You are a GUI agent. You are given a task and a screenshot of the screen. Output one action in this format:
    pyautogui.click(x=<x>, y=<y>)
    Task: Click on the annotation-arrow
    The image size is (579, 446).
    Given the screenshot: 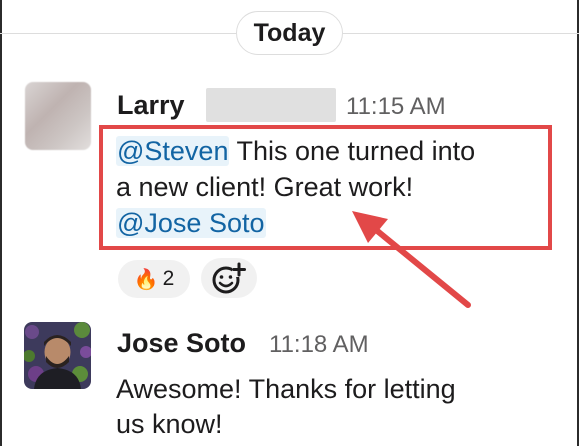 What is the action you would take?
    pyautogui.click(x=411, y=259)
    